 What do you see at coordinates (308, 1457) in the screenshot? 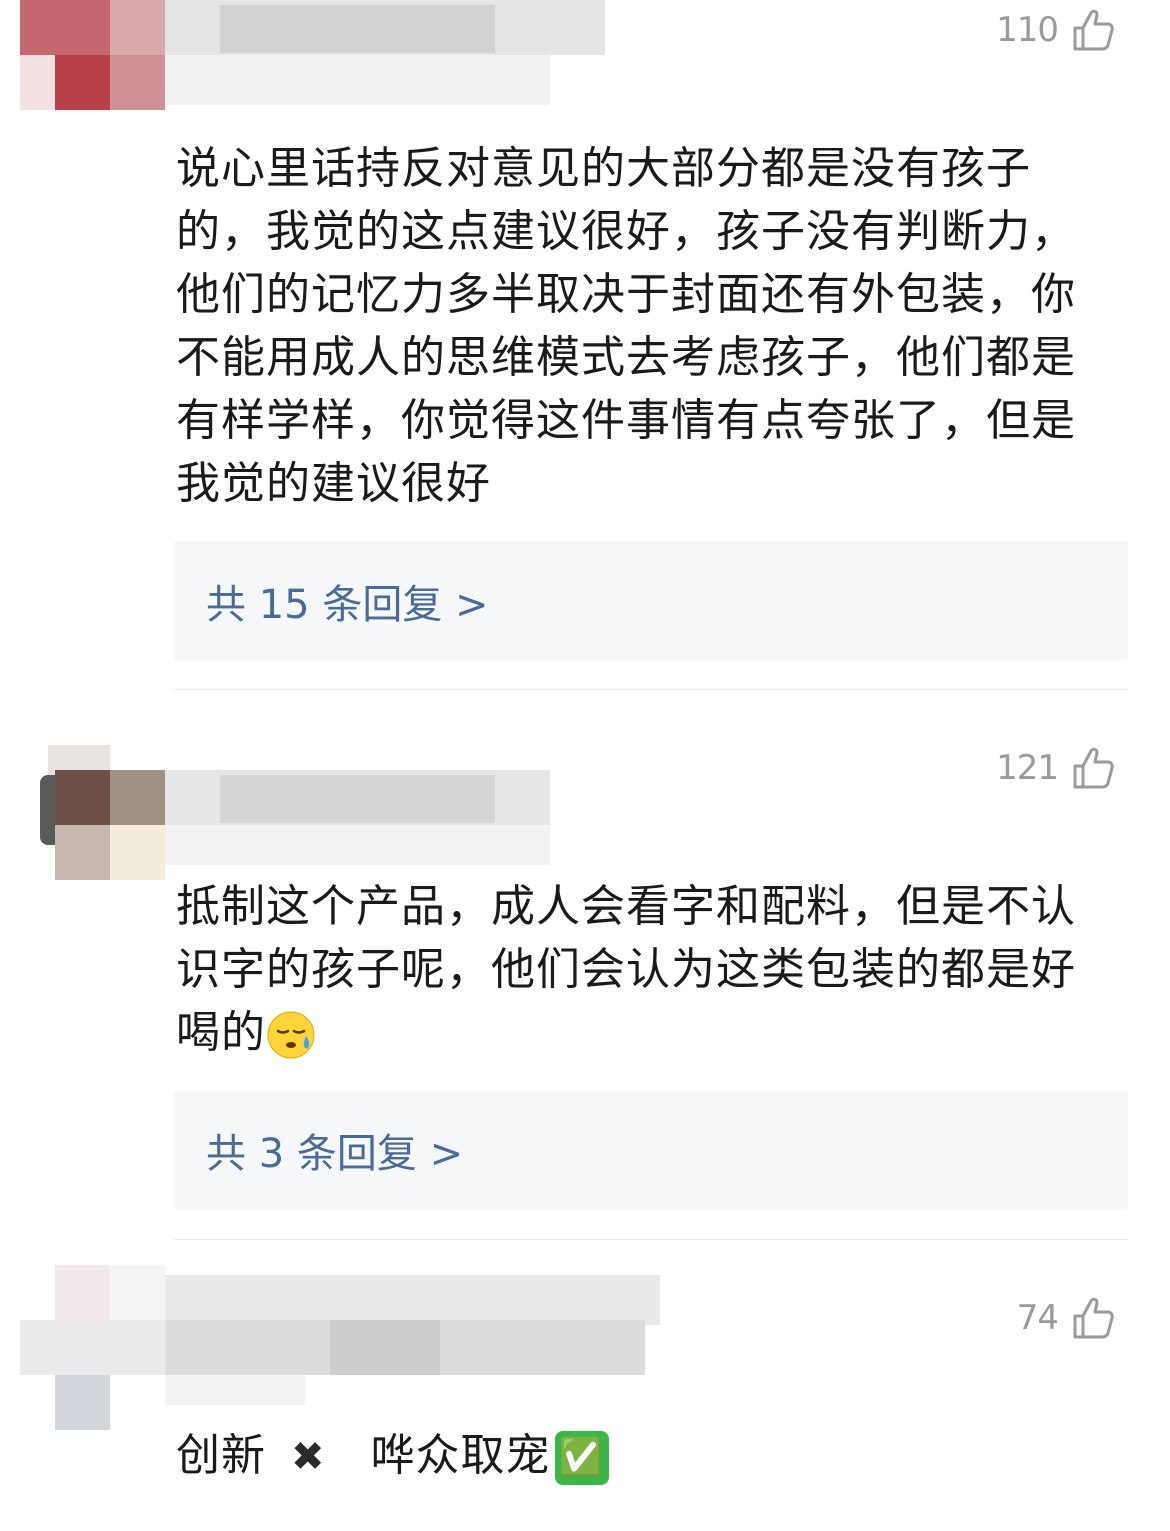
I see `cross-mark-icon: ✖` at bounding box center [308, 1457].